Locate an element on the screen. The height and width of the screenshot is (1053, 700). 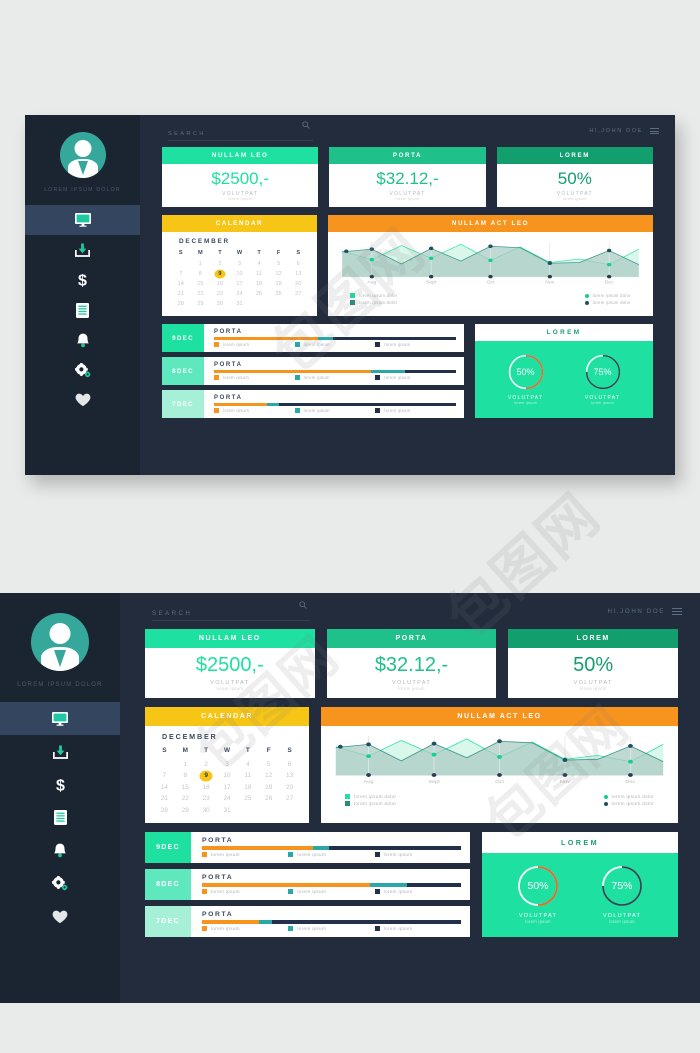
calendar-day: 28 is located at coordinates (181, 304).